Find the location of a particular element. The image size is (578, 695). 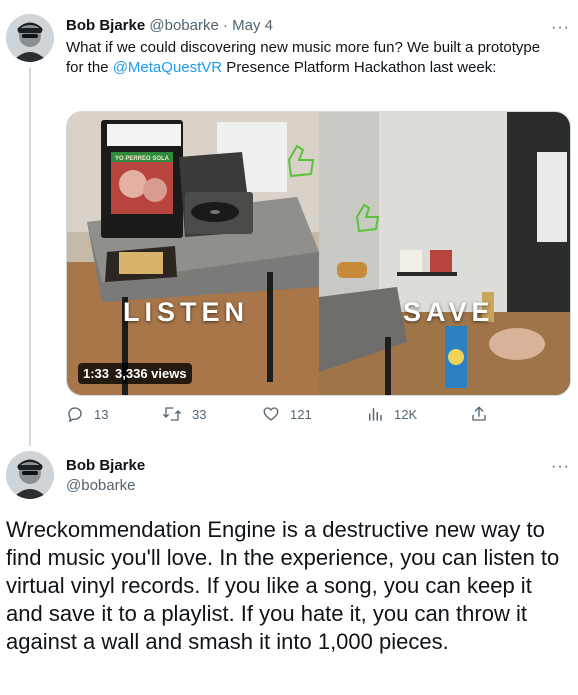

action-bar: 13 33 121 12K is located at coordinates (281, 416).